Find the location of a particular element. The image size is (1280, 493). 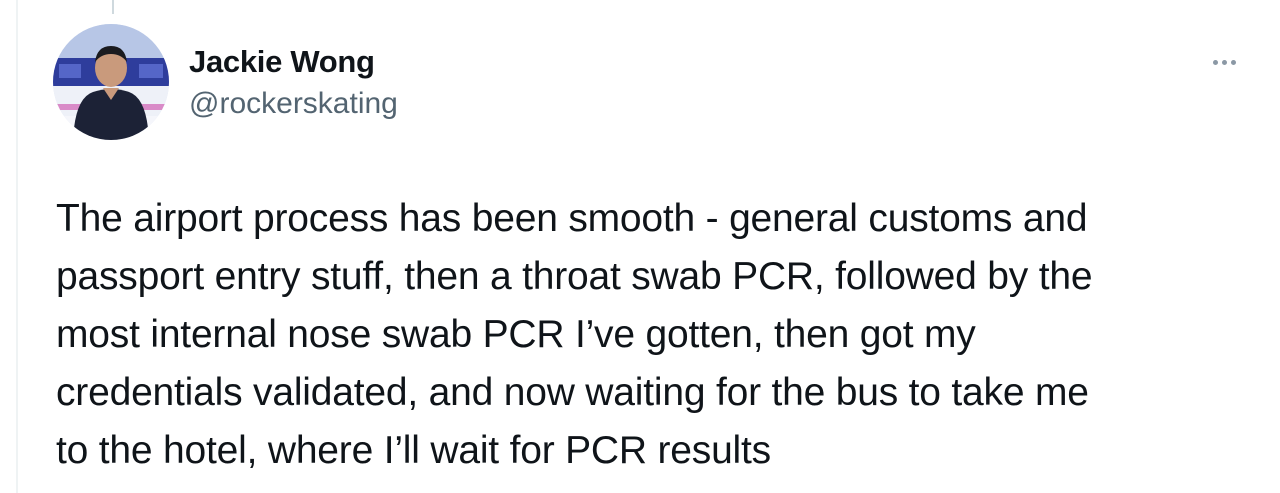

more-options-button is located at coordinates (1224, 62).